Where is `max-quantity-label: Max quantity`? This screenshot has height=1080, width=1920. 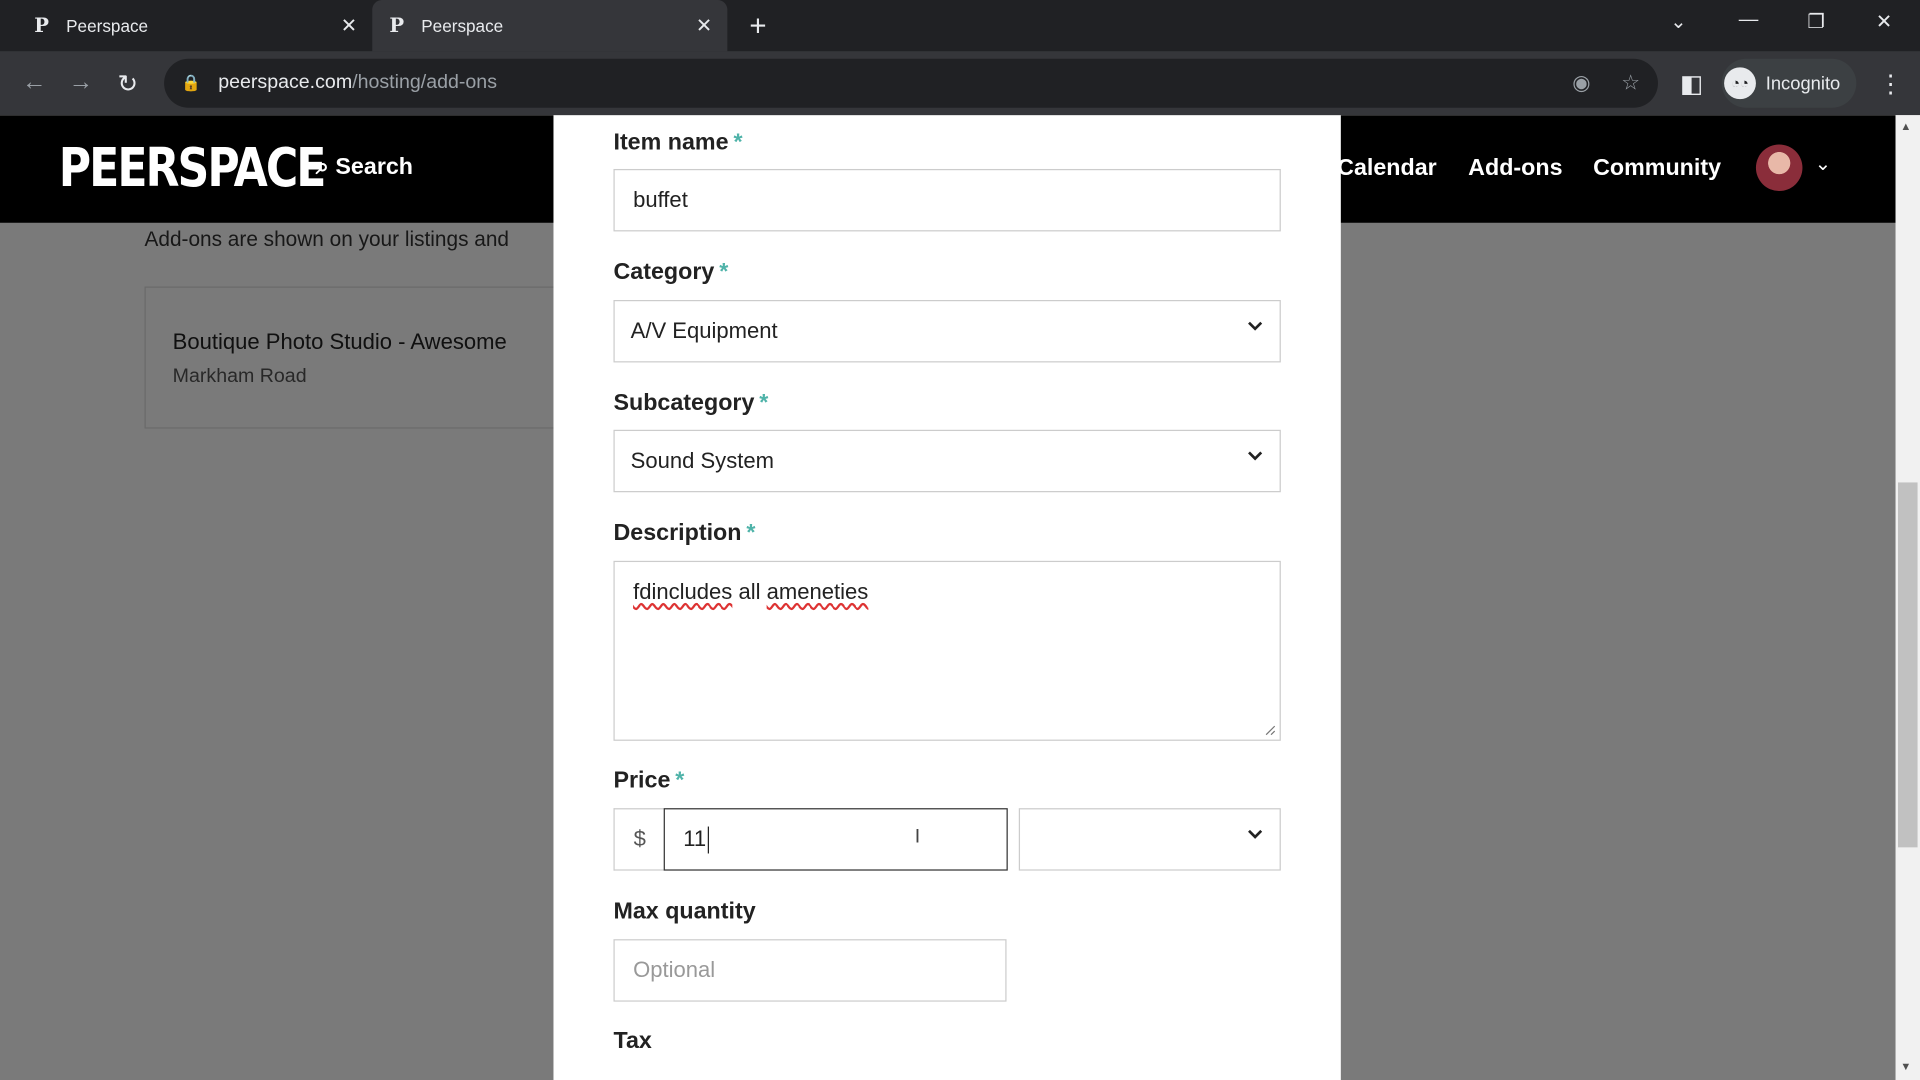
max-quantity-label: Max quantity is located at coordinates (684, 911).